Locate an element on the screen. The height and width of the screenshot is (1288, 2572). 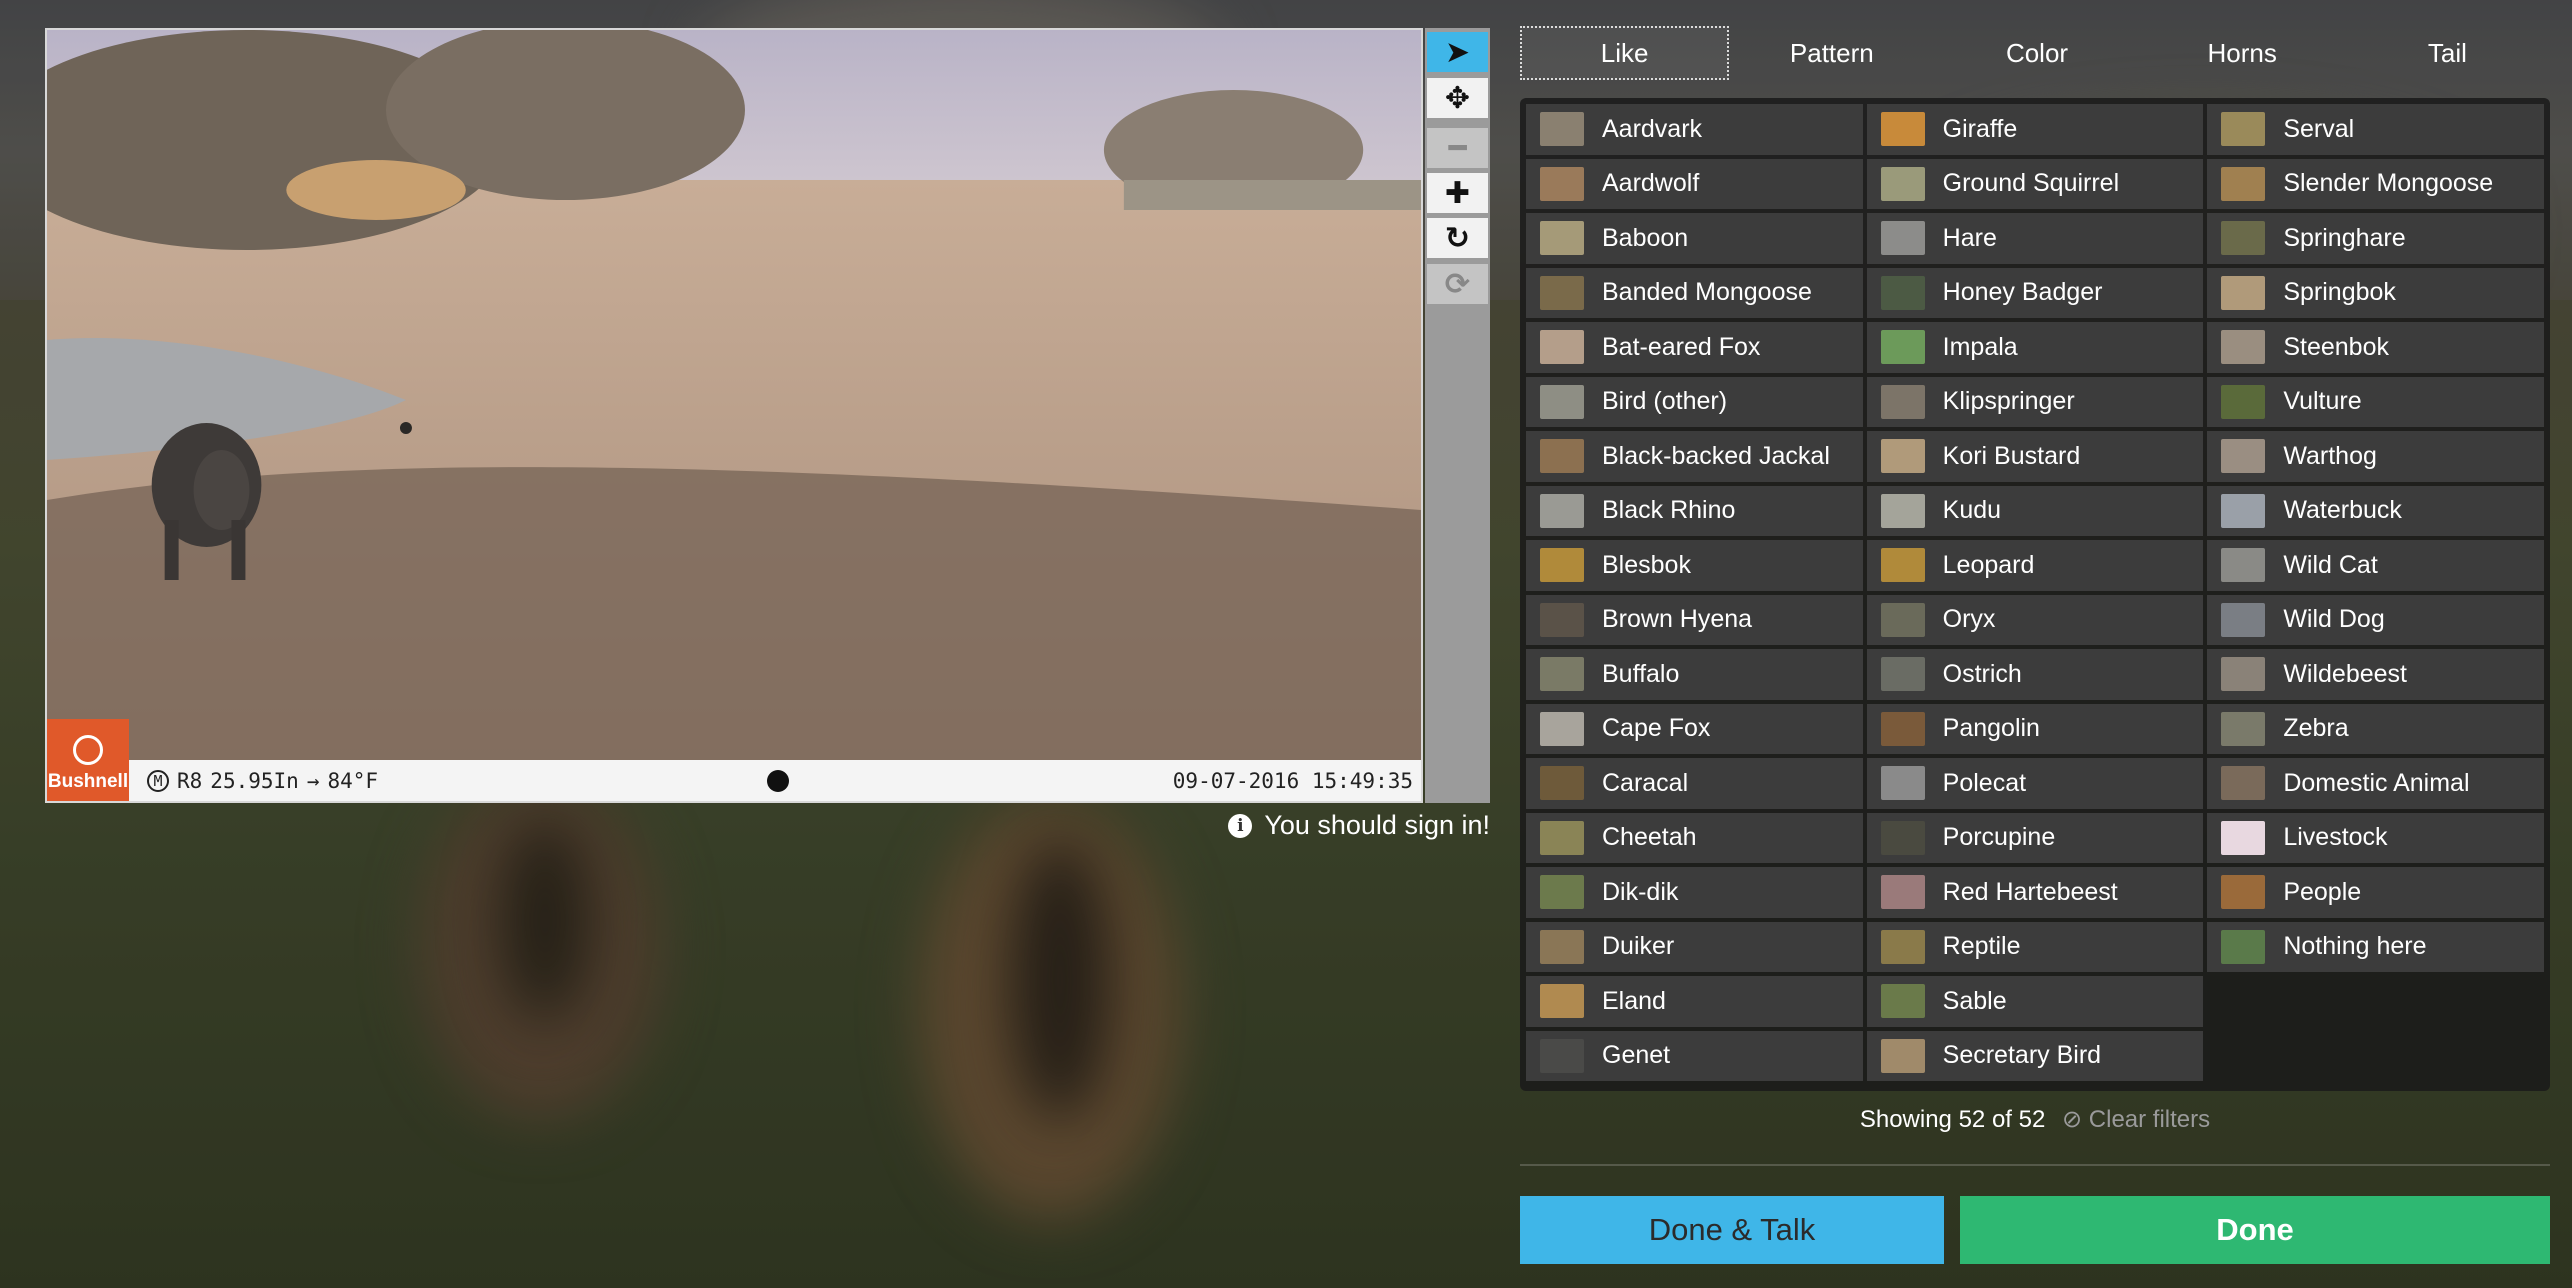
species-choice: Leopard is located at coordinates (2035, 565).